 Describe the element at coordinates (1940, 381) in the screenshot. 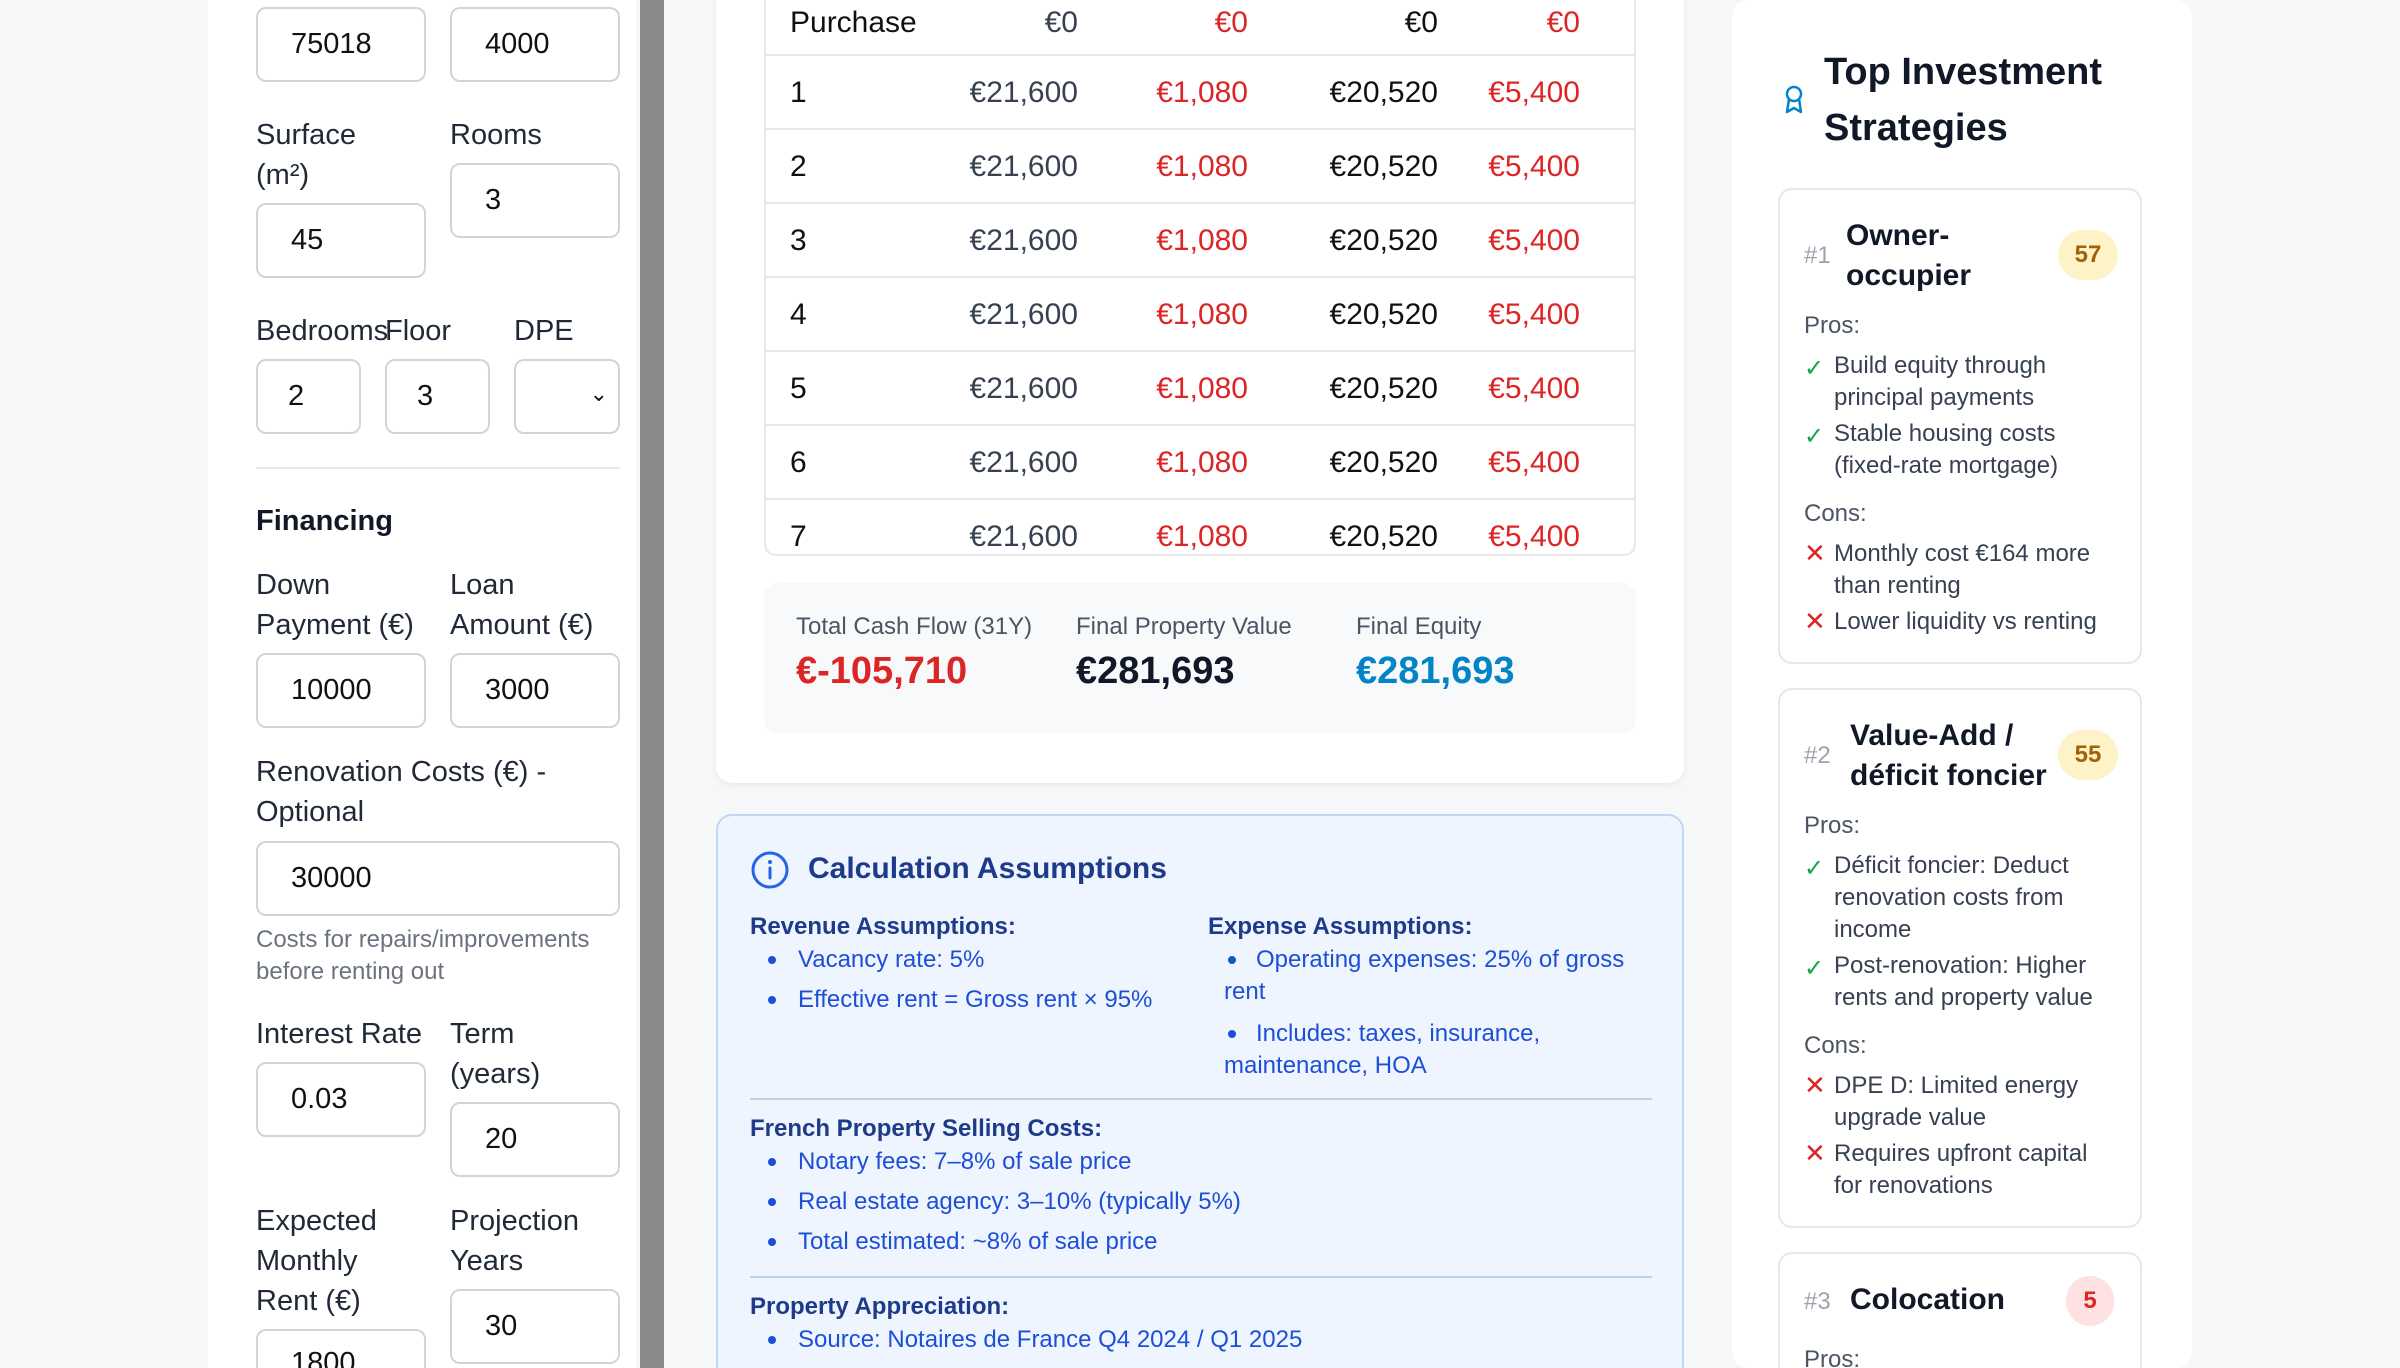

I see `pro-item: Build equity through principal payments` at that location.